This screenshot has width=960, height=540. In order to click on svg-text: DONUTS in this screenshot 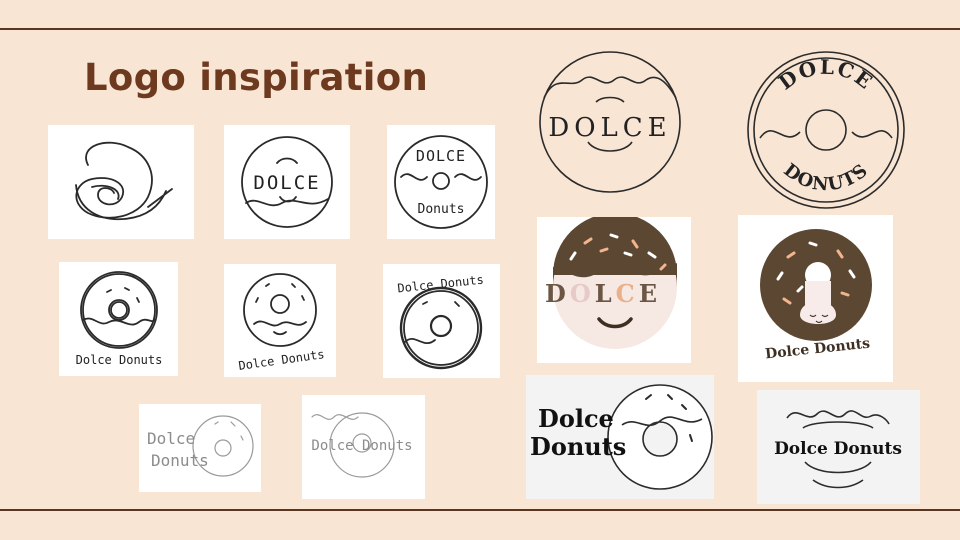, I will do `click(826, 178)`.